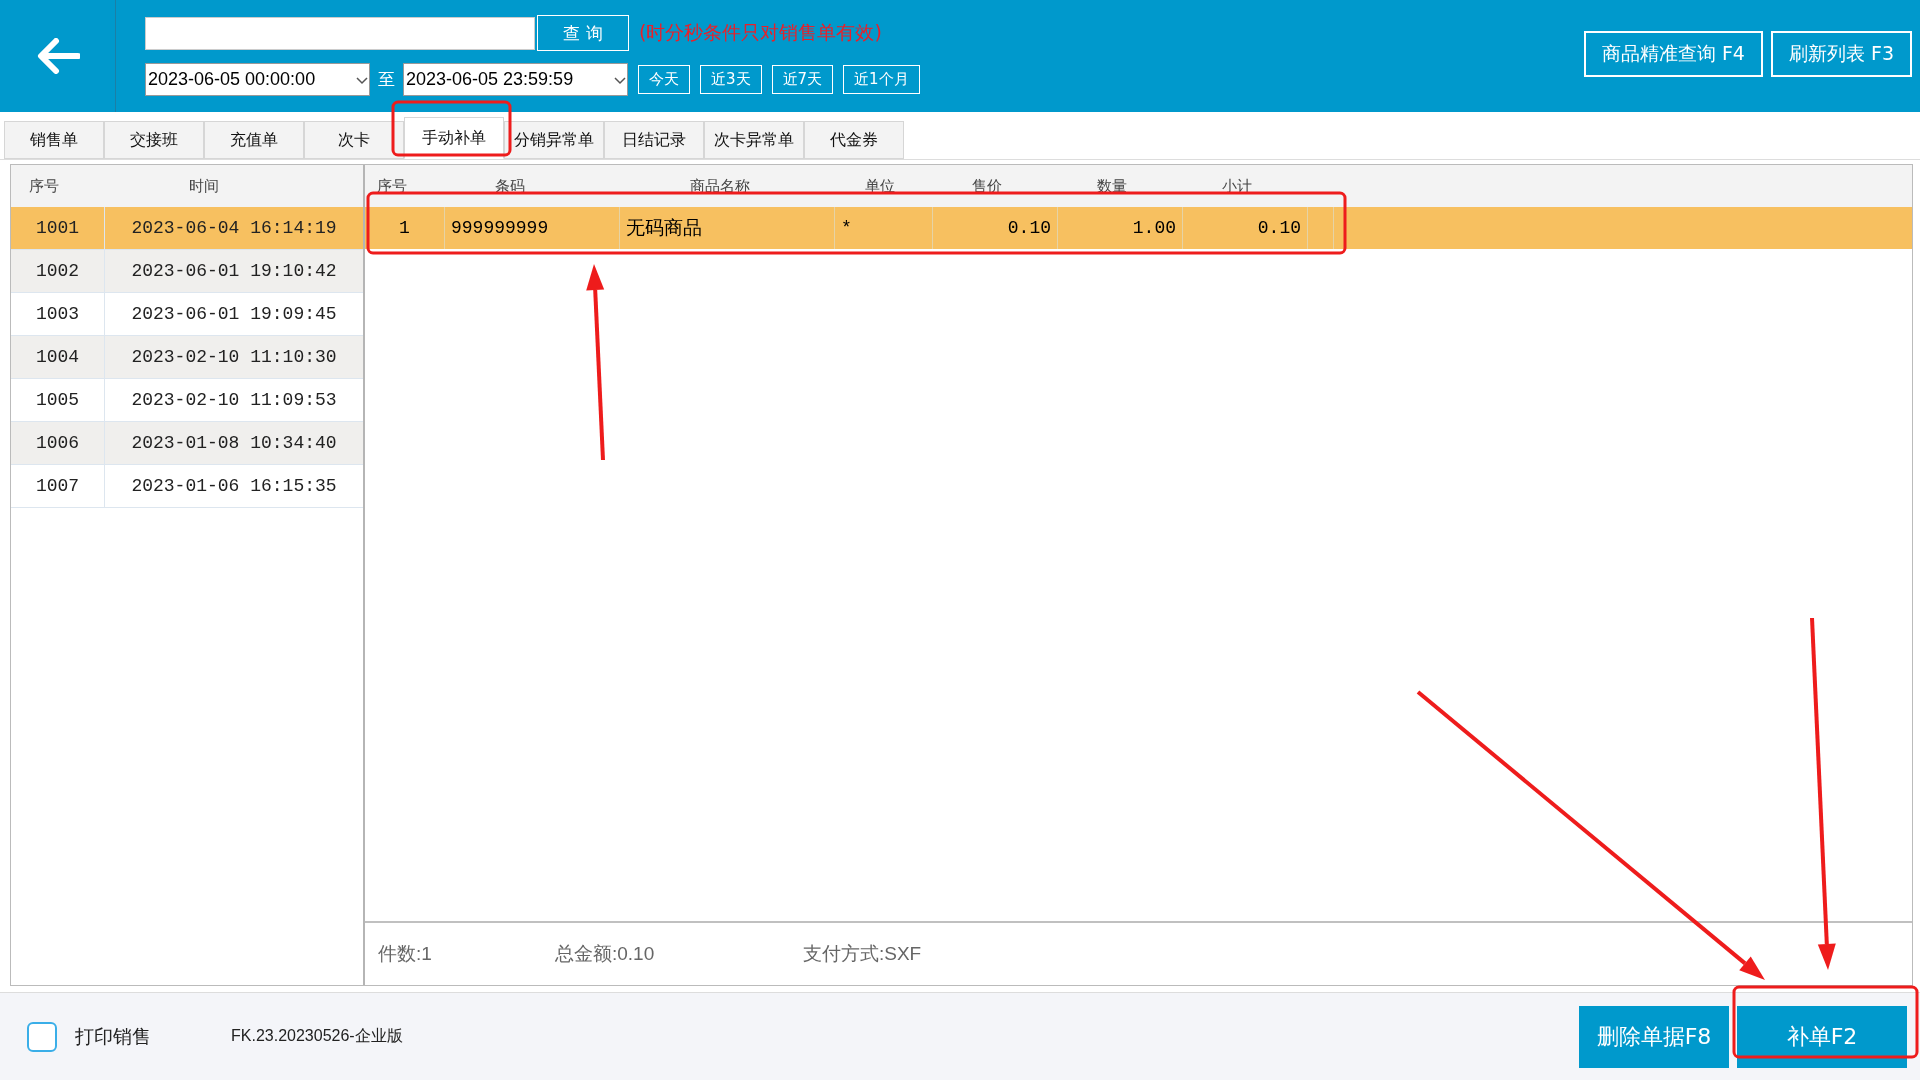 Image resolution: width=1920 pixels, height=1080 pixels. Describe the element at coordinates (880, 186) in the screenshot. I see `column-header: 单位` at that location.